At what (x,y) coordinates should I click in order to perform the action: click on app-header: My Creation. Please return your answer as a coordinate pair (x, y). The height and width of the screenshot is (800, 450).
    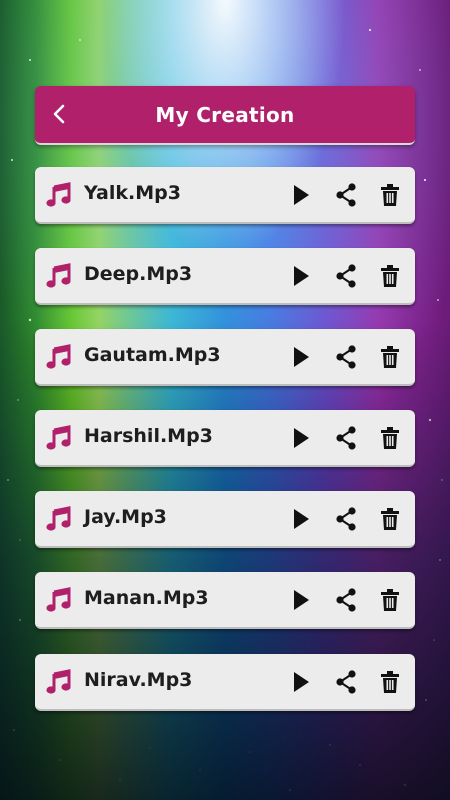
    Looking at the image, I should click on (225, 115).